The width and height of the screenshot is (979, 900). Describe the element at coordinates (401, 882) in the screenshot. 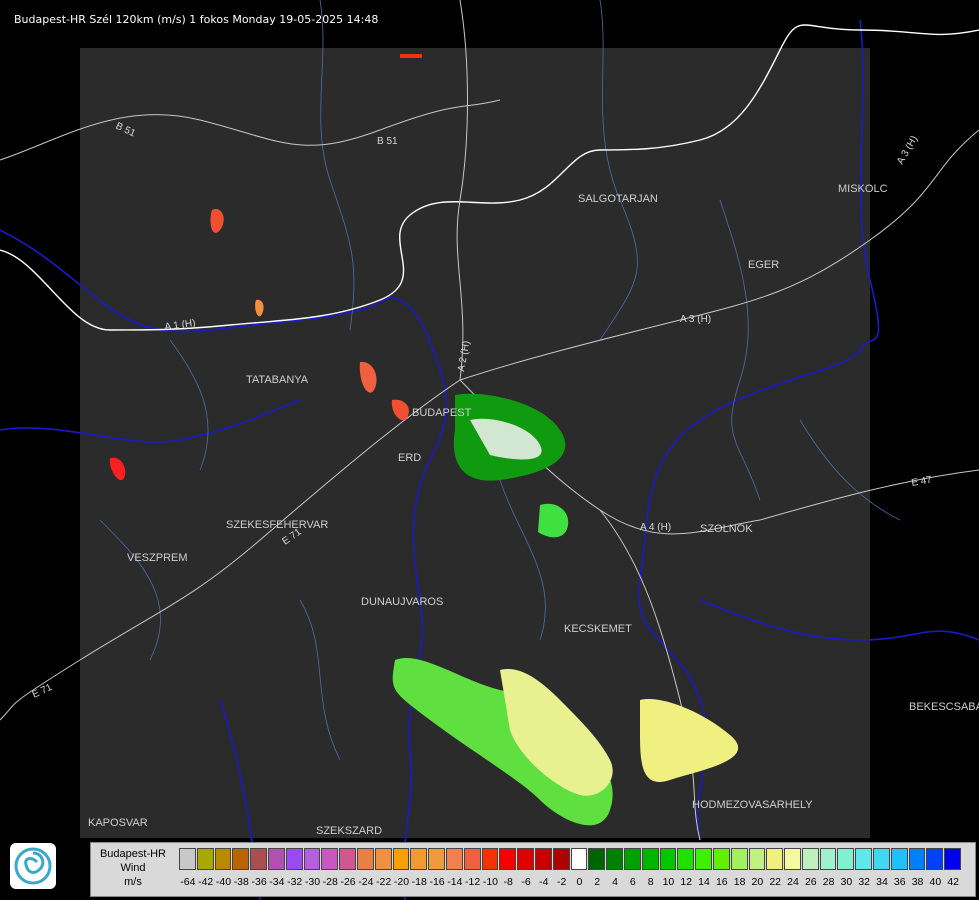

I see `legend-tick: -20` at that location.